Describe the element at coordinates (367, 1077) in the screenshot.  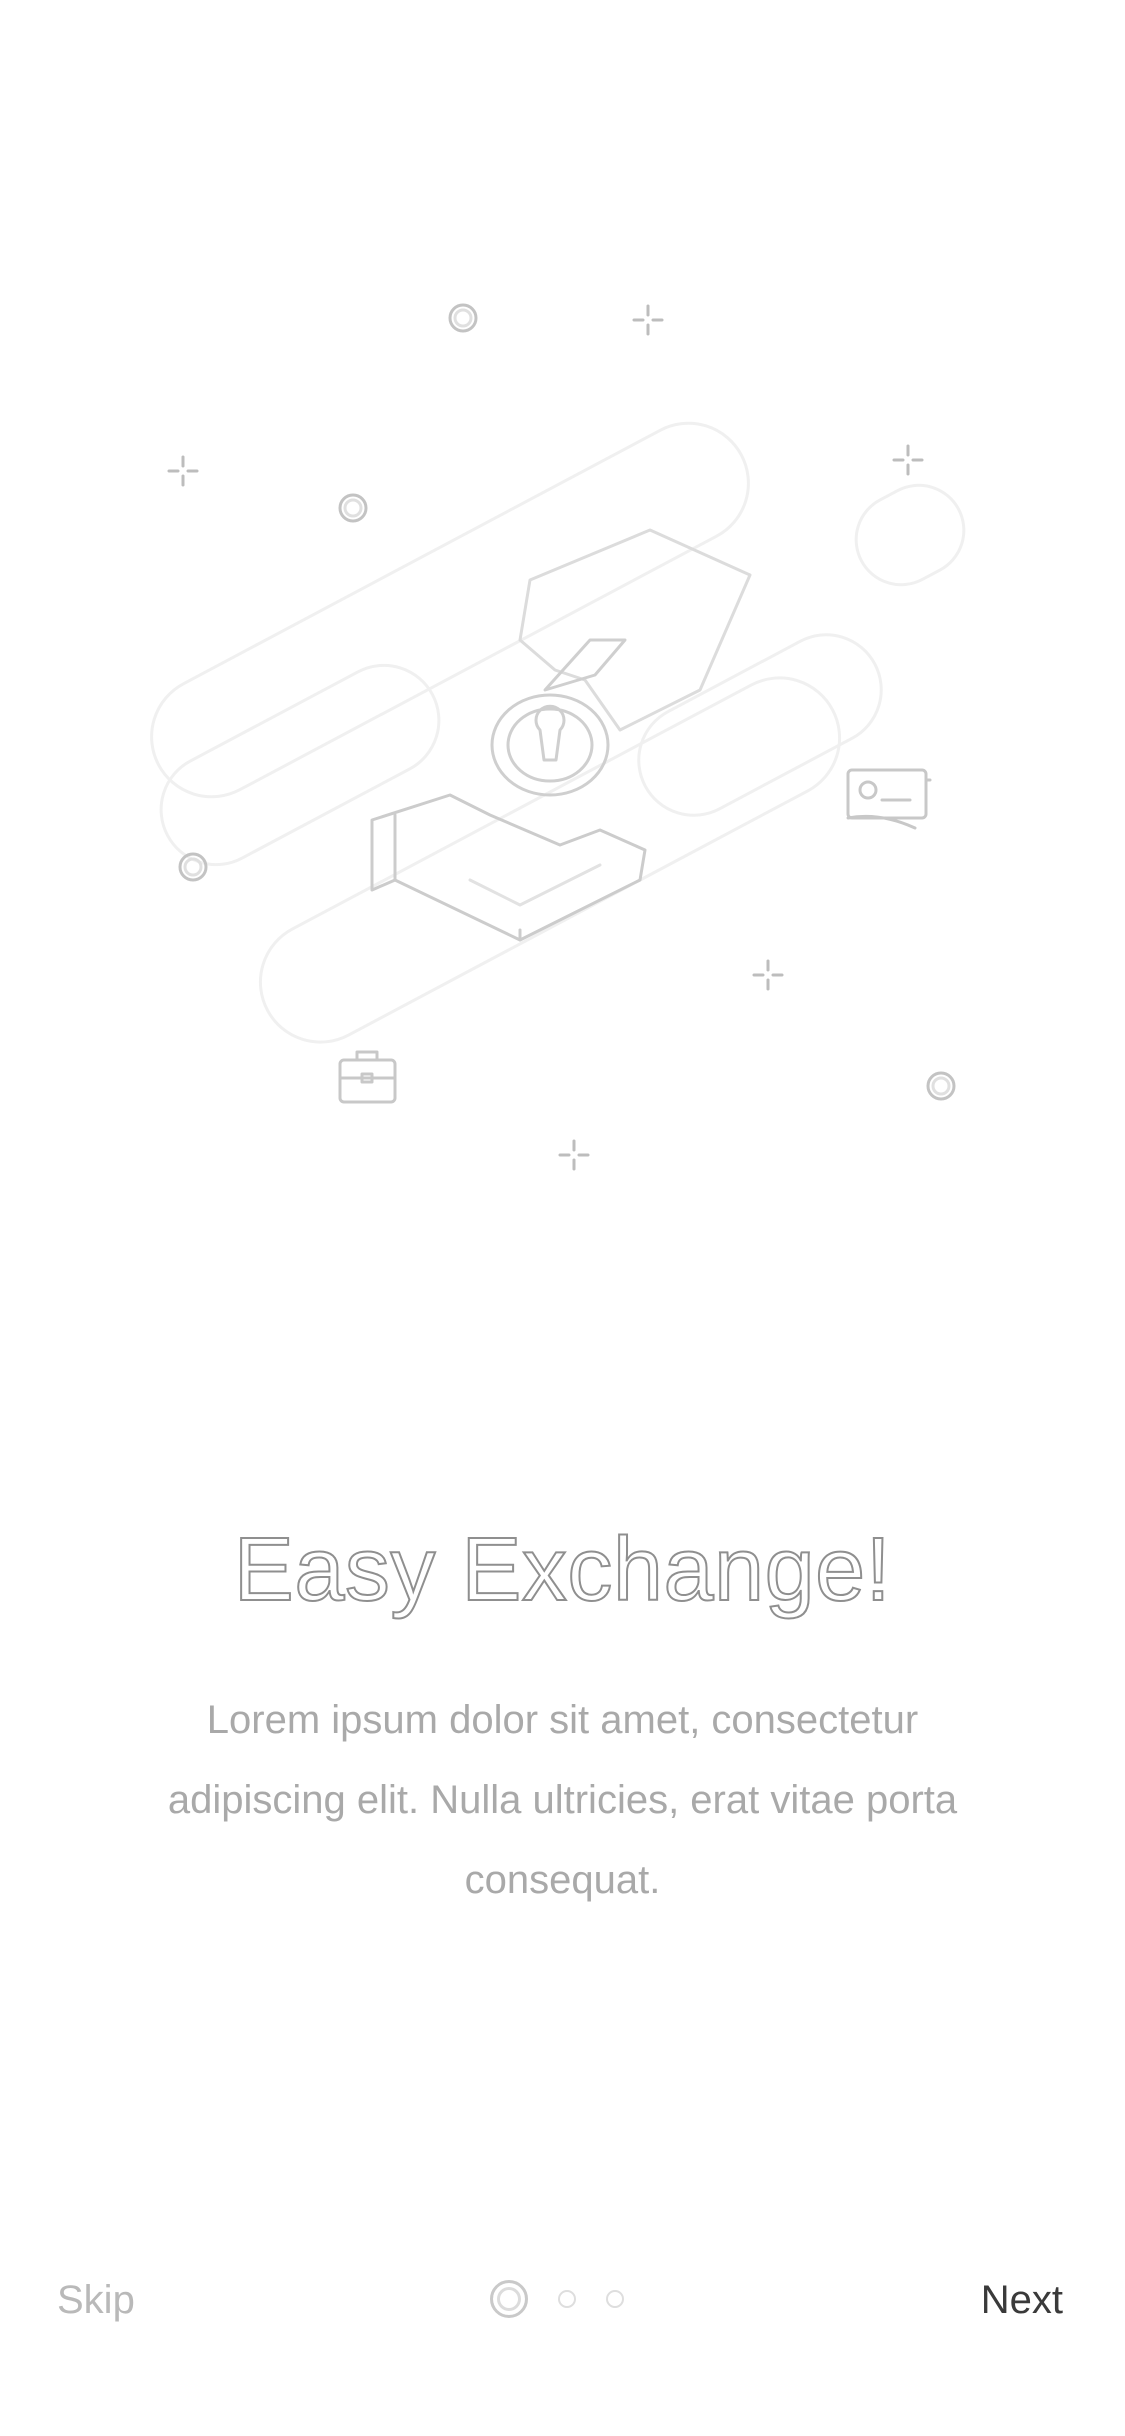
I see `briefcase-icon` at that location.